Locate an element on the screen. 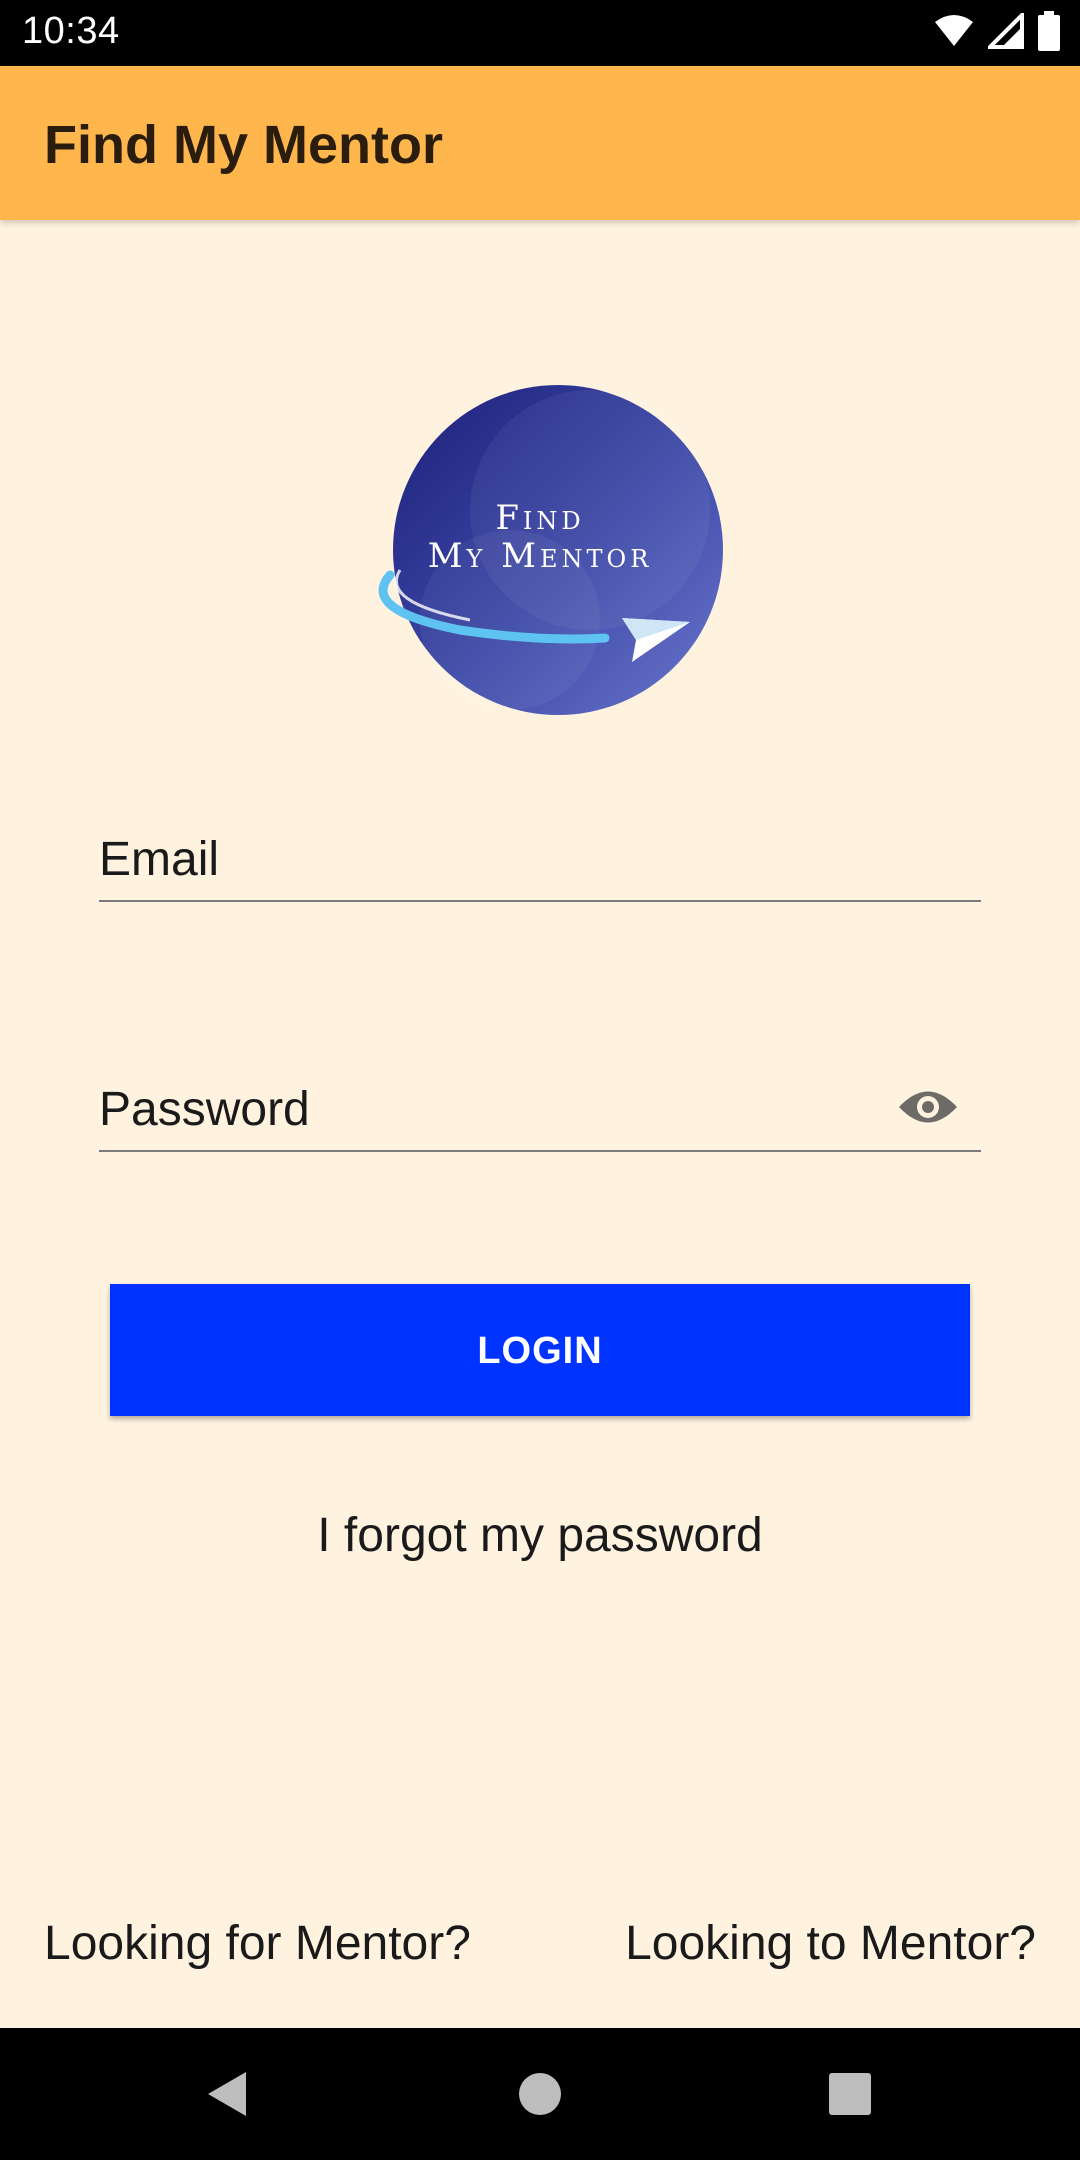 The height and width of the screenshot is (2160, 1080). home-icon is located at coordinates (540, 2094).